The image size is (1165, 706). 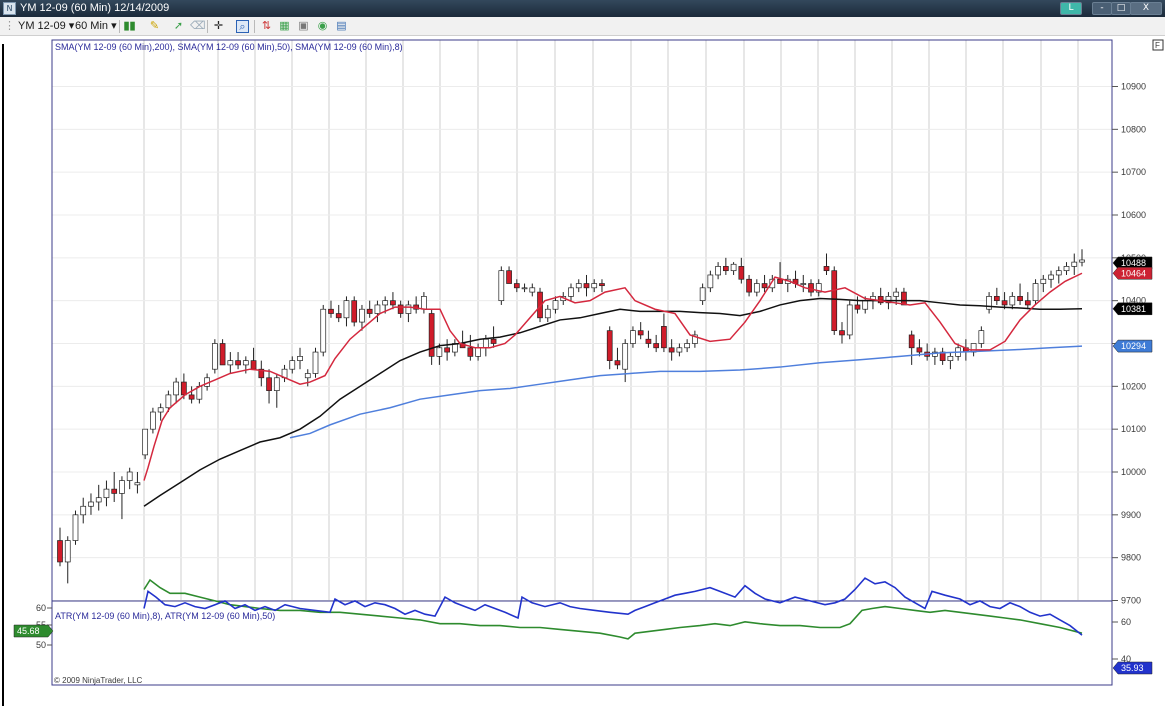 I want to click on toolbar-grip-icon: ⋮, so click(x=9, y=26).